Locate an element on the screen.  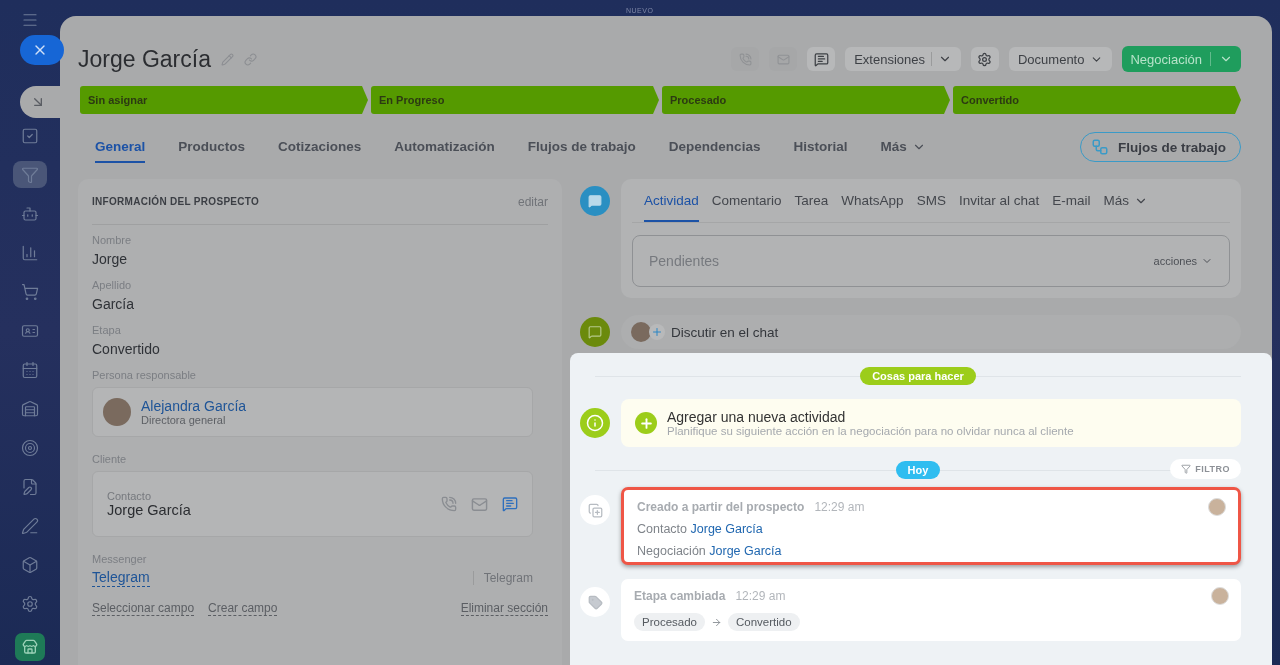
card-title: INFORMACIÓN DEL PROSPECTO is located at coordinates (176, 201).